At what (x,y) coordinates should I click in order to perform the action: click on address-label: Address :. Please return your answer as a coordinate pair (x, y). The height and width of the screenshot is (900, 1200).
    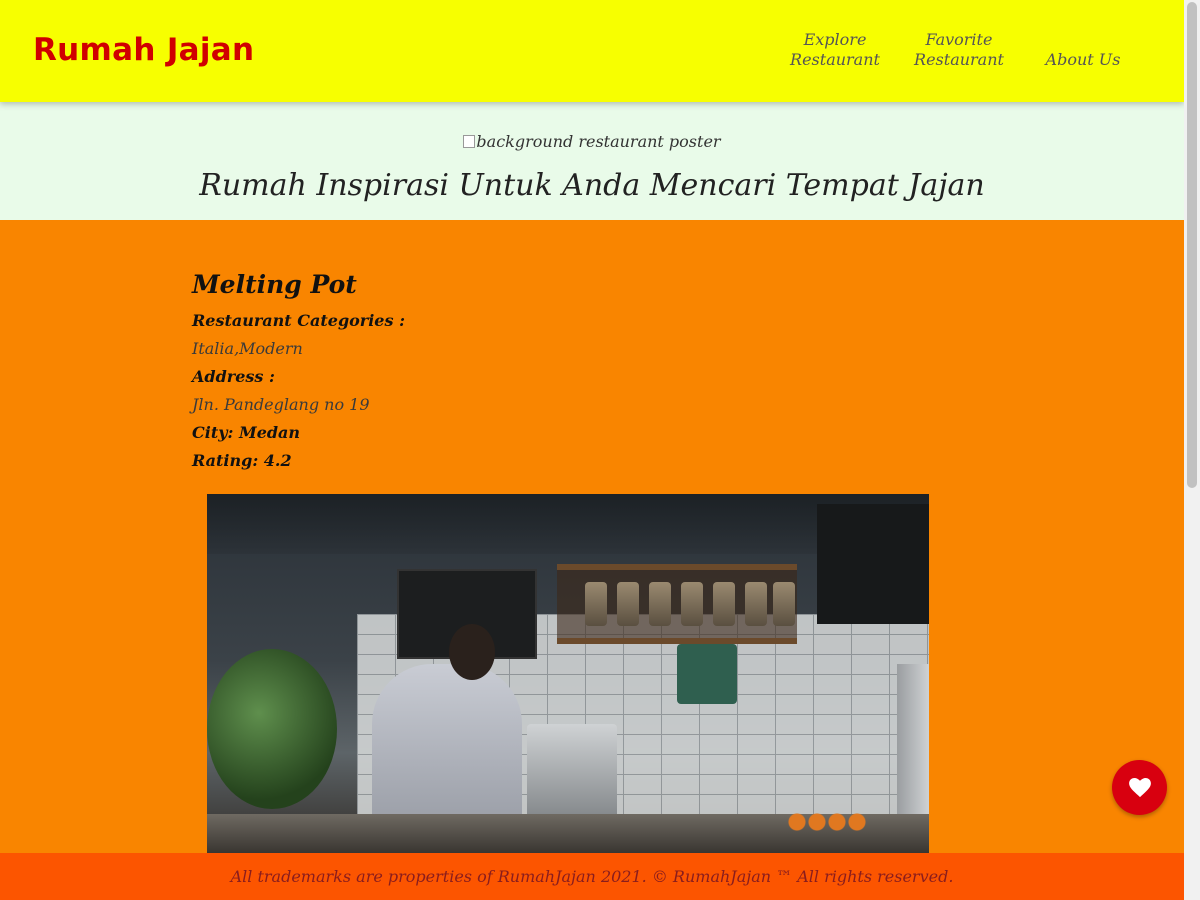
    Looking at the image, I should click on (233, 376).